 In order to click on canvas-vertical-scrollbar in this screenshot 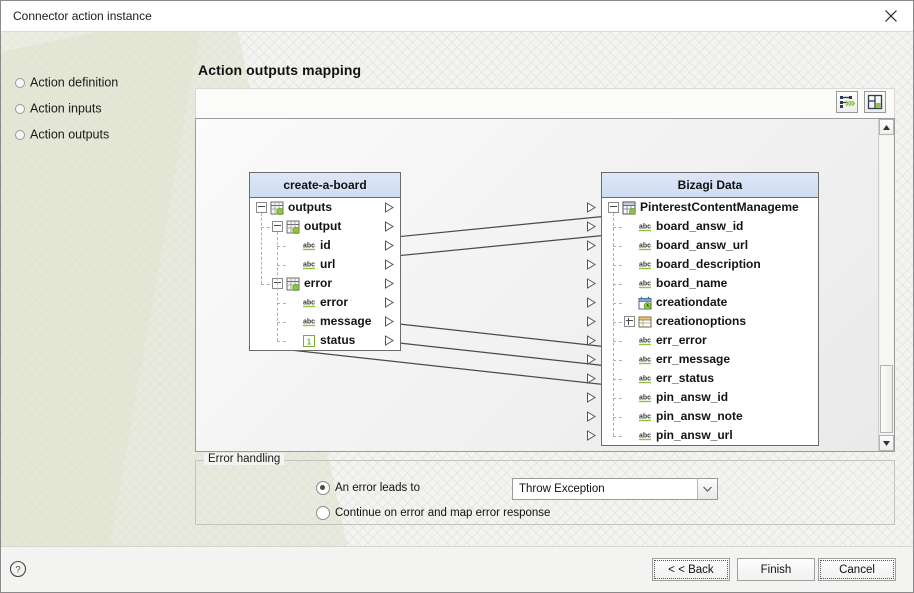, I will do `click(886, 285)`.